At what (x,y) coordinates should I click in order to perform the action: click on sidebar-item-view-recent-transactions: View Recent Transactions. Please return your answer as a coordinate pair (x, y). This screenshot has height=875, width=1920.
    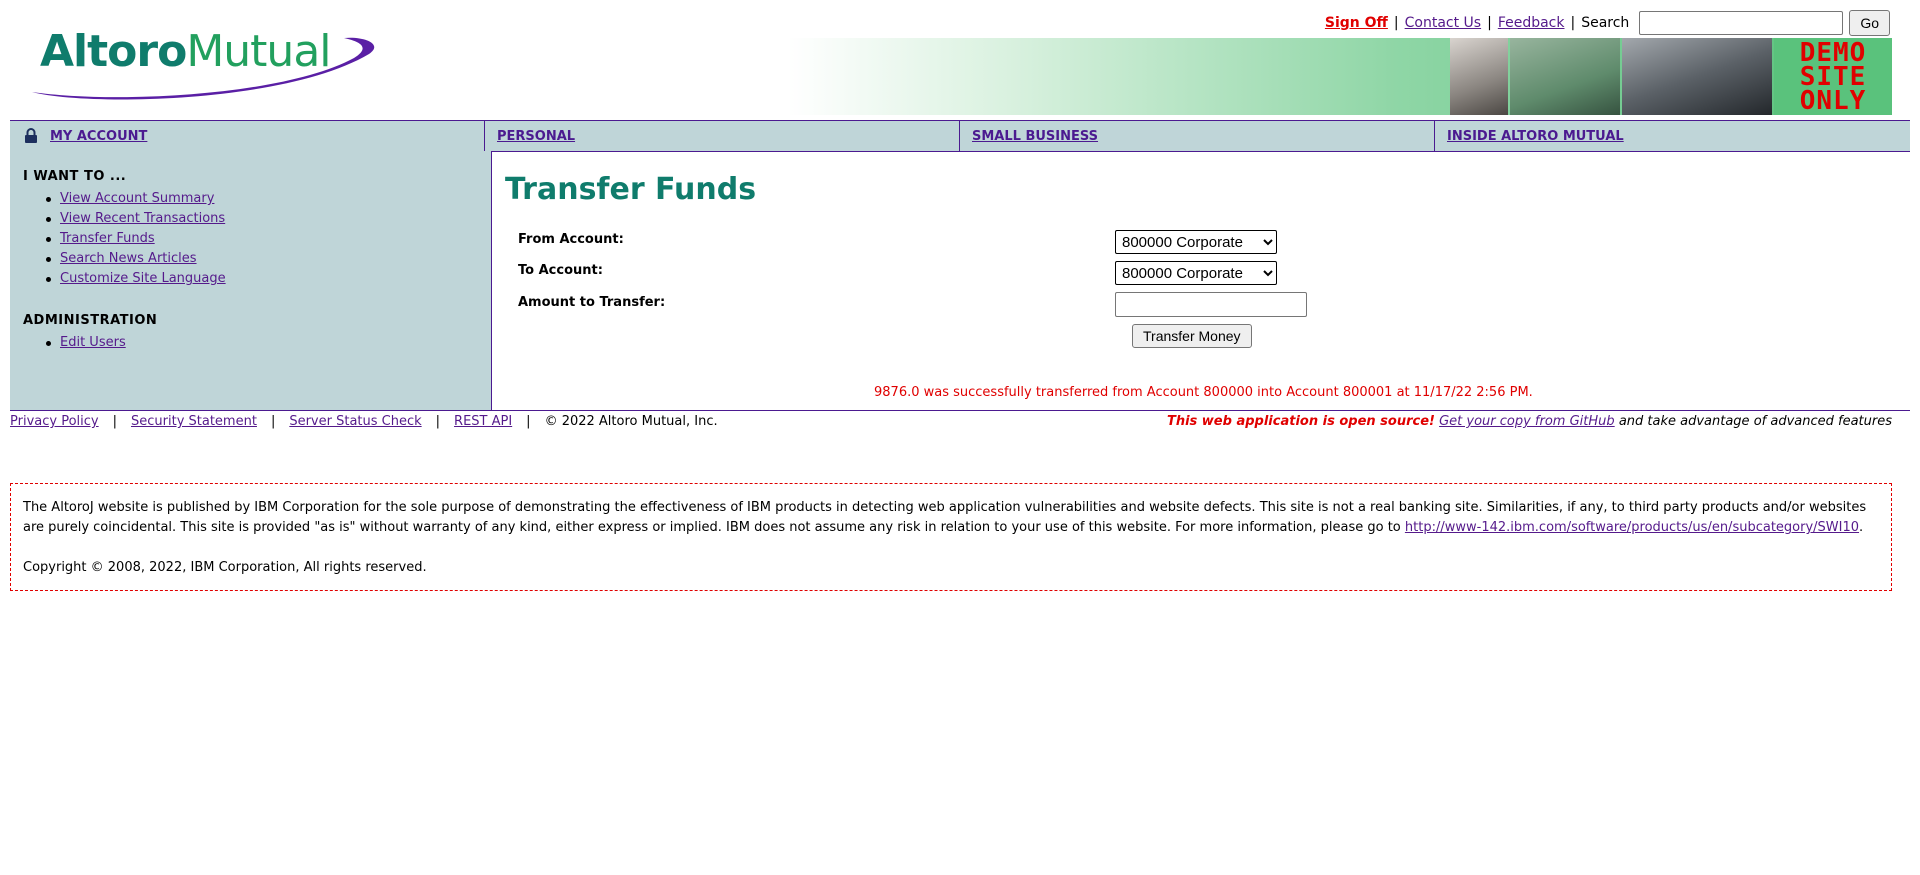
    Looking at the image, I should click on (142, 218).